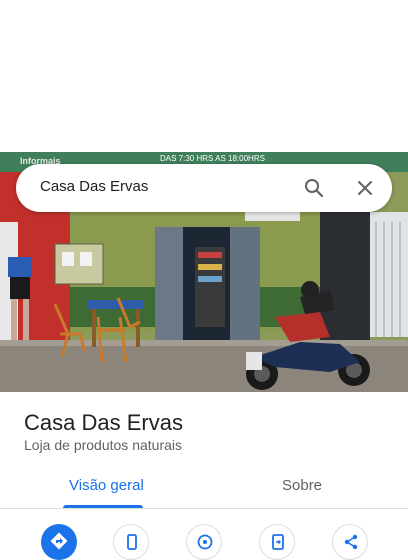  I want to click on send-to-phone-icon, so click(278, 542).